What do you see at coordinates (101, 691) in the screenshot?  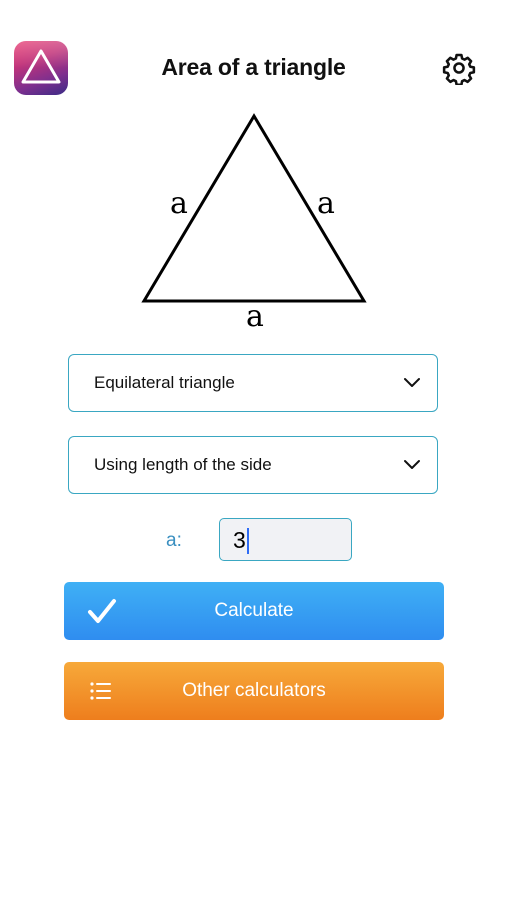 I see `list-icon` at bounding box center [101, 691].